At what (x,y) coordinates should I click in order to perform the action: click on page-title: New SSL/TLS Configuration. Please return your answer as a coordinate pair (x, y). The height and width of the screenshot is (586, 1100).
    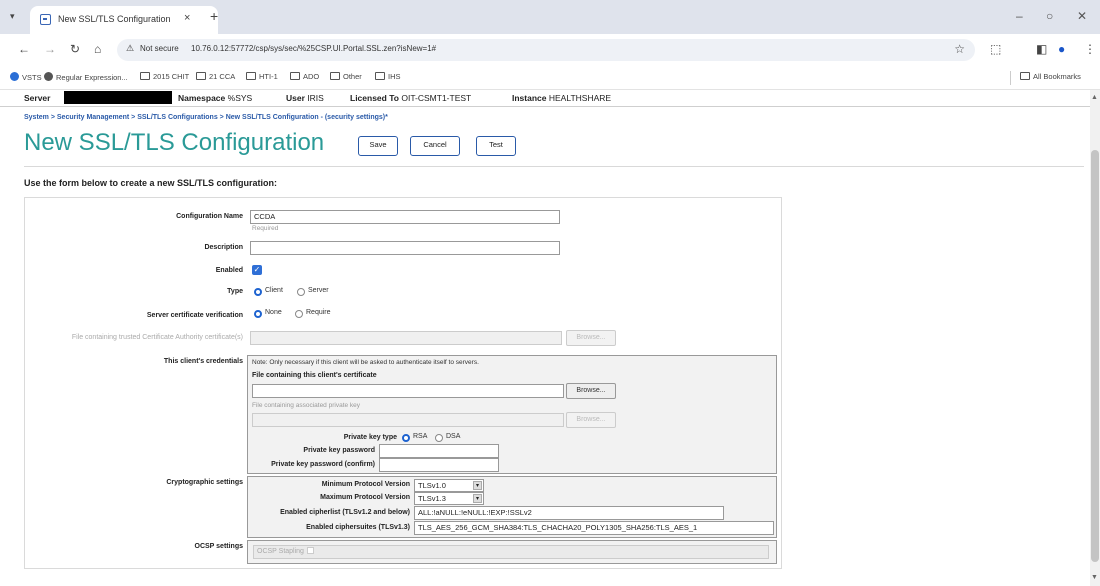
    Looking at the image, I should click on (174, 142).